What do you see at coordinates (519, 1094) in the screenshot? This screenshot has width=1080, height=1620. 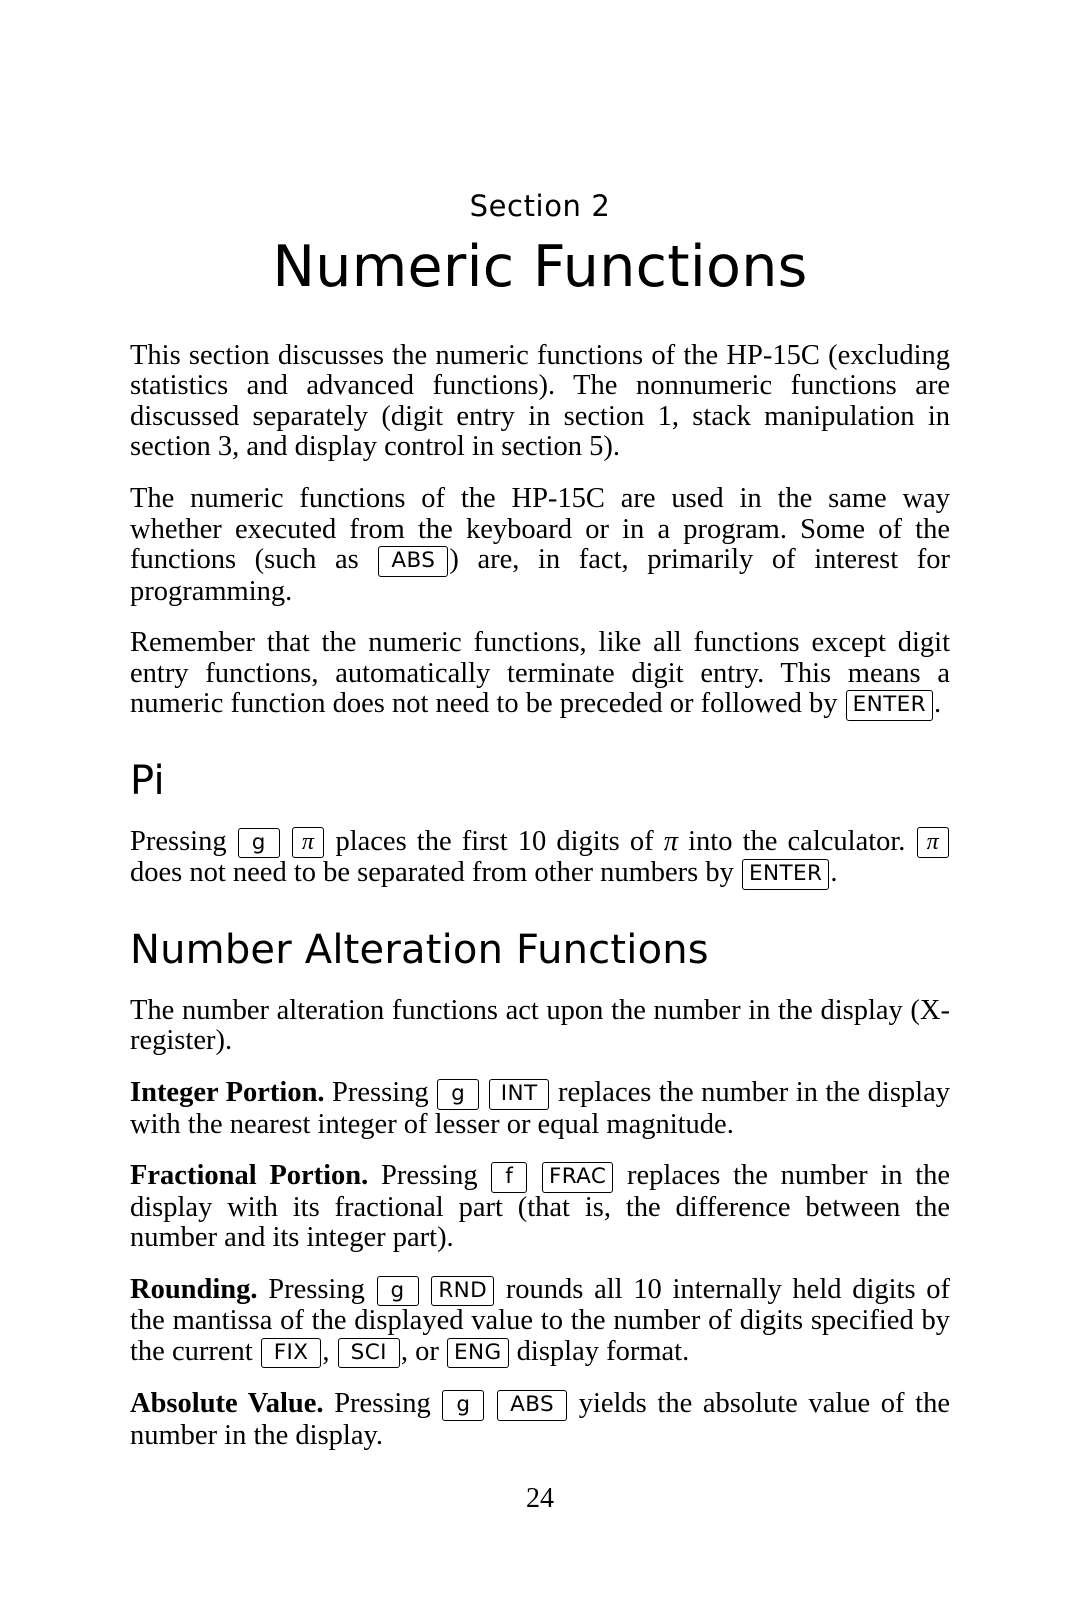 I see `key-int: INT` at bounding box center [519, 1094].